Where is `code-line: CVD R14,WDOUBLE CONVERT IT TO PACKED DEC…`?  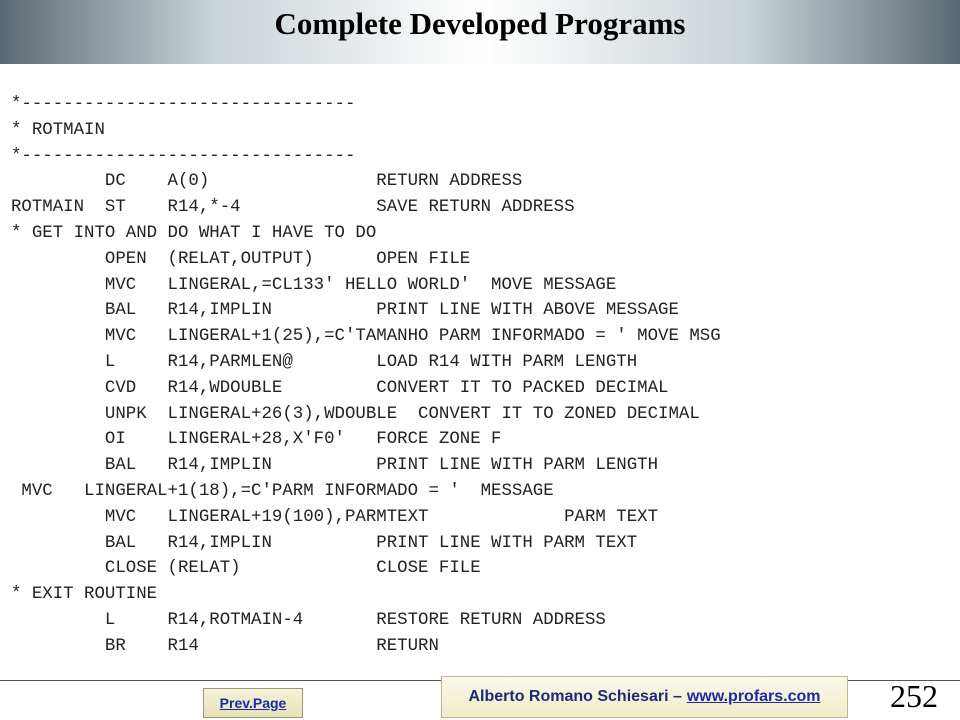 code-line: CVD R14,WDOUBLE CONVERT IT TO PACKED DEC… is located at coordinates (340, 388).